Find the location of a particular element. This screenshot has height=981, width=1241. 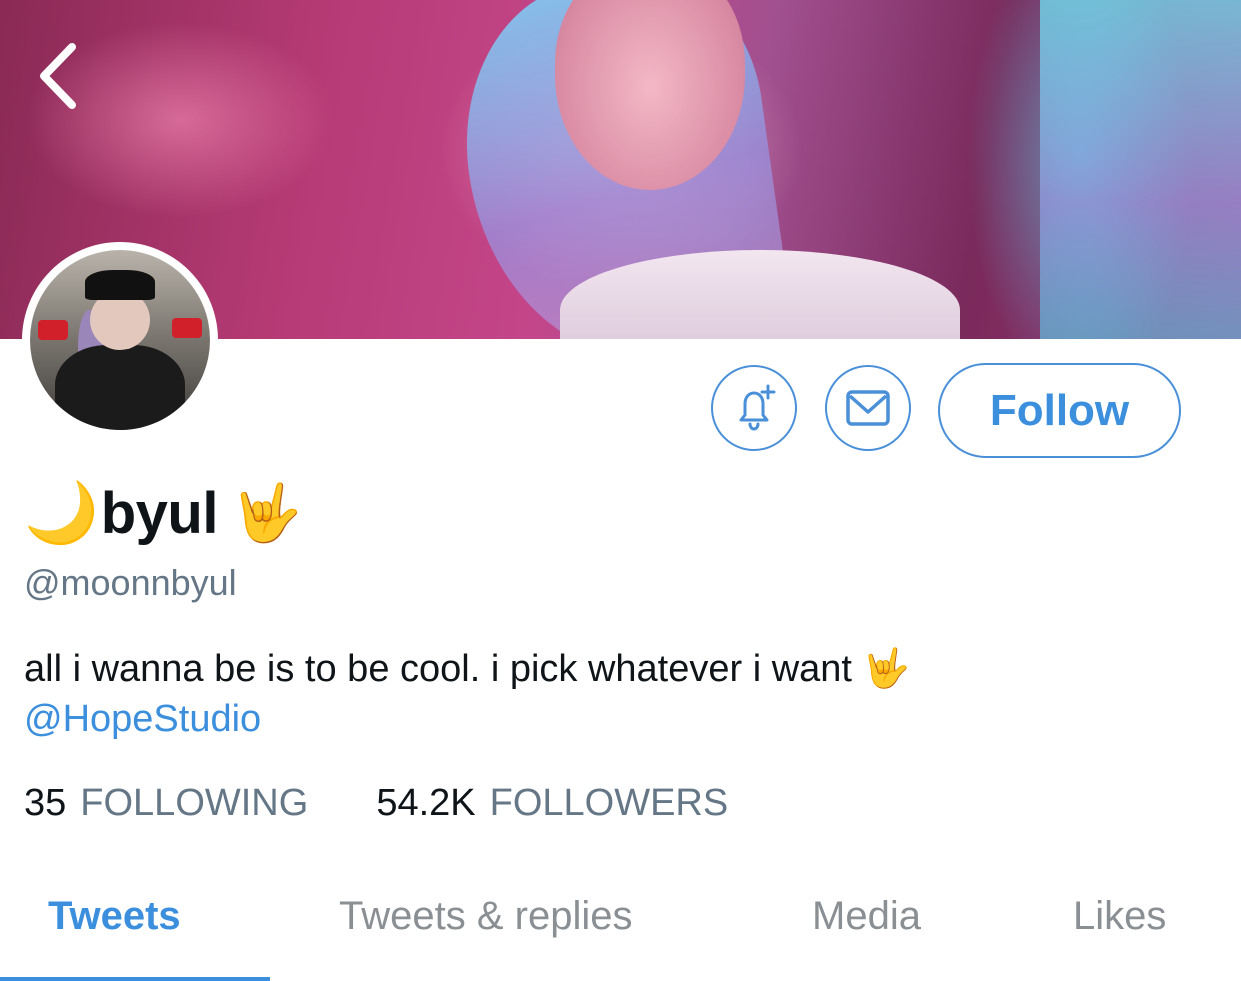

bell-plus-icon is located at coordinates (757, 407).